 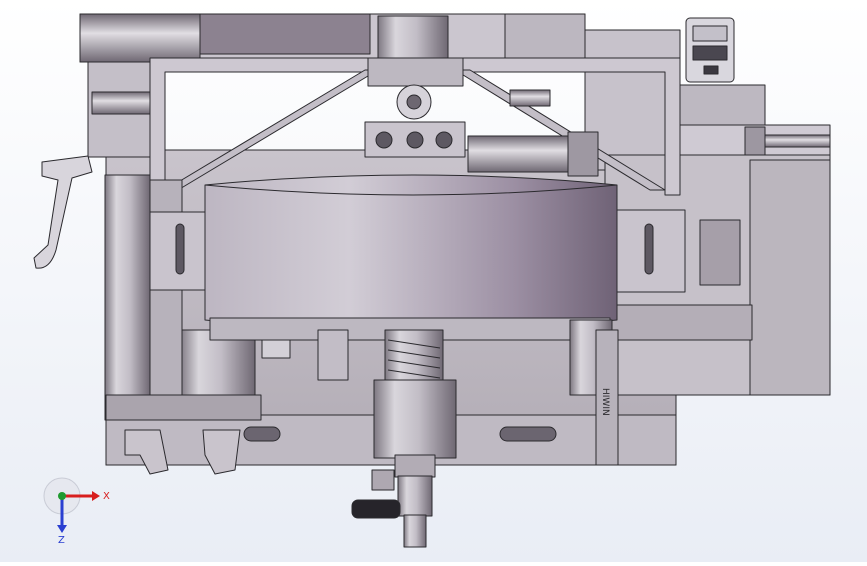 I want to click on lower-knob-mount, so click(x=383, y=480).